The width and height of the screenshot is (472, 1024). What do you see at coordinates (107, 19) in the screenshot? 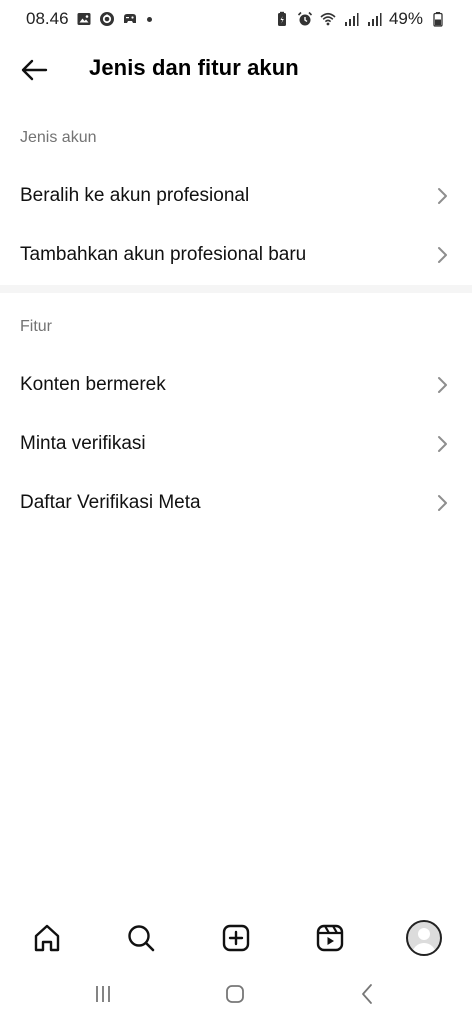
I see `sync-icon` at bounding box center [107, 19].